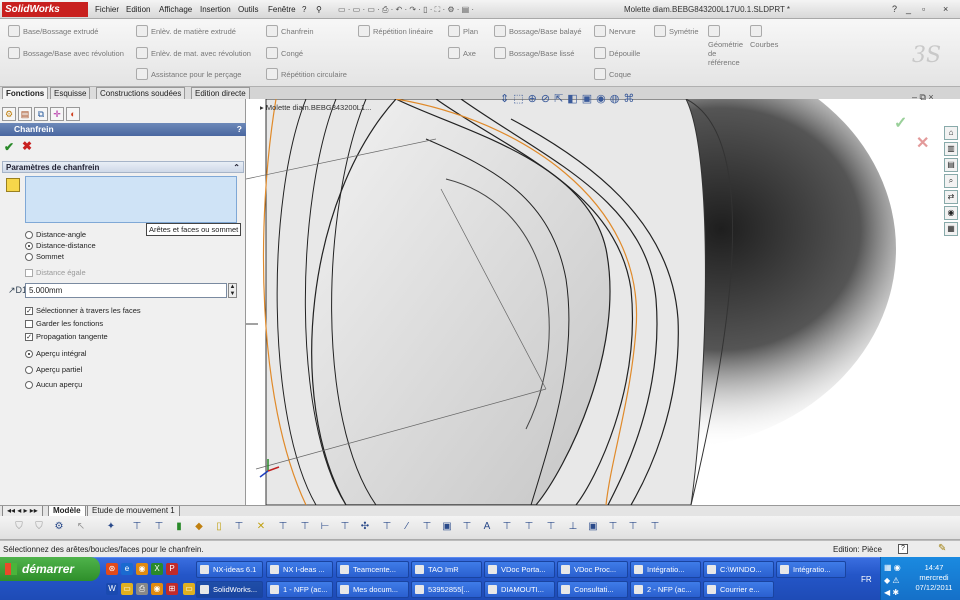 Image resolution: width=960 pixels, height=600 pixels. Describe the element at coordinates (406, 10) in the screenshot. I see `quick-access-toolbar: ▭ · ▭ · ▭ · ⎙ · ↶ · ↷ · ▯ · ⛶ · ⚙ · ▤ ·` at that location.